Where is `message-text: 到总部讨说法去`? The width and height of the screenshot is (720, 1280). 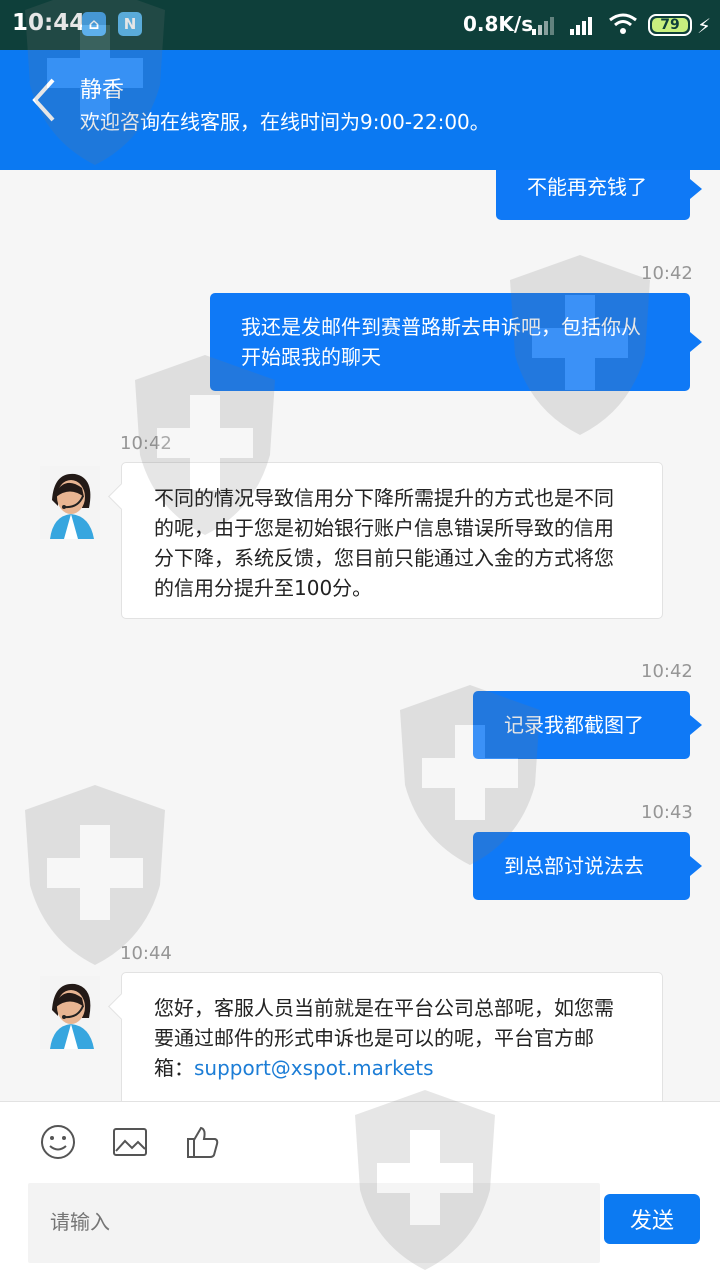
message-text: 到总部讨说法去 is located at coordinates (574, 866).